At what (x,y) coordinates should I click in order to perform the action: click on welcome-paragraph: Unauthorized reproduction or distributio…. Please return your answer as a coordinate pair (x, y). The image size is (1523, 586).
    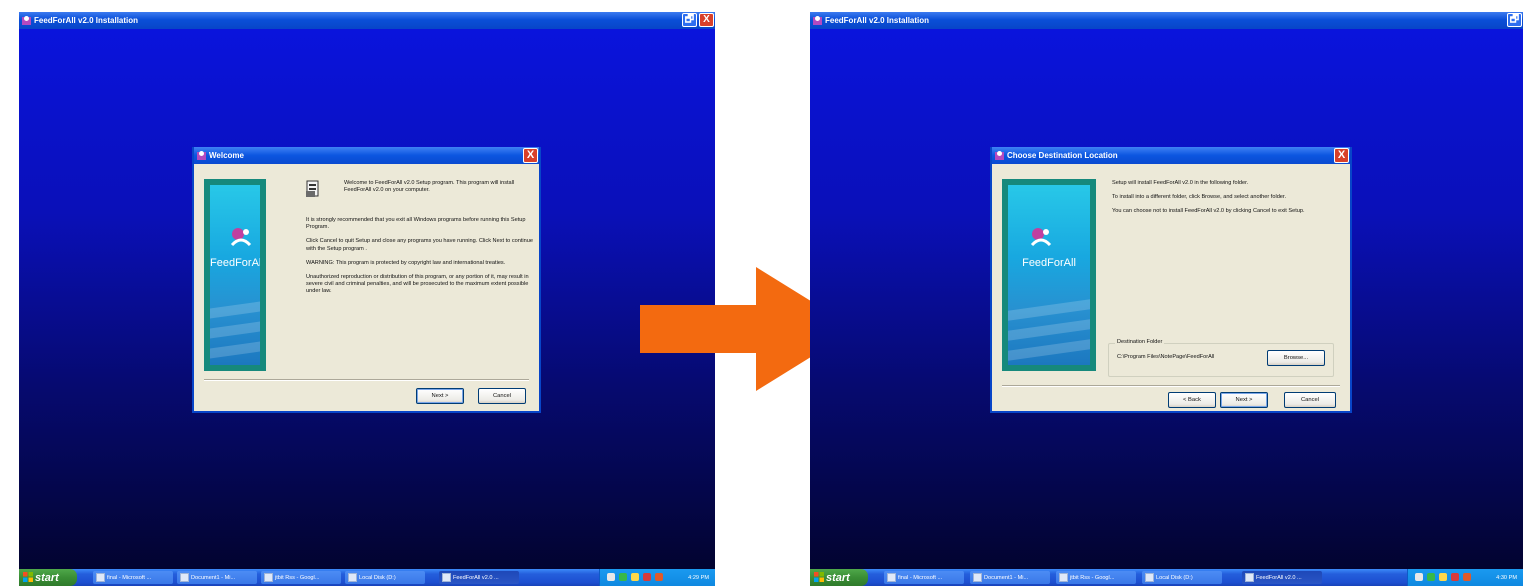
    Looking at the image, I should click on (417, 284).